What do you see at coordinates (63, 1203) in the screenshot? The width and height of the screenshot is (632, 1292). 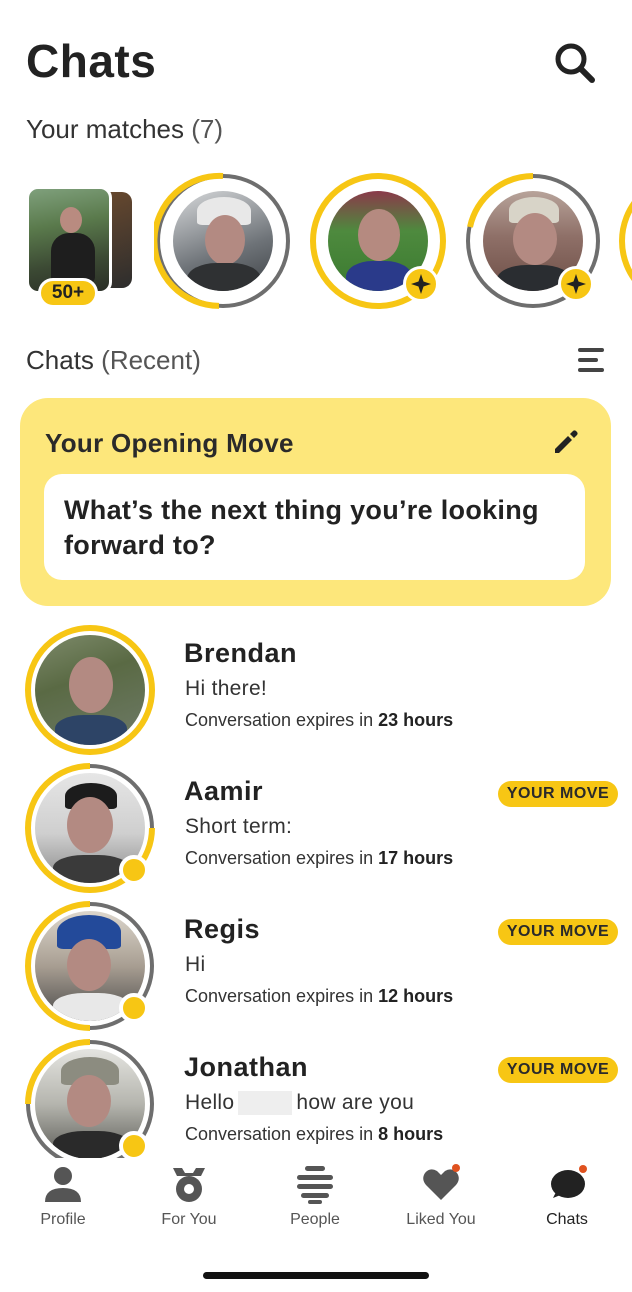 I see `nav-profile: Profile` at bounding box center [63, 1203].